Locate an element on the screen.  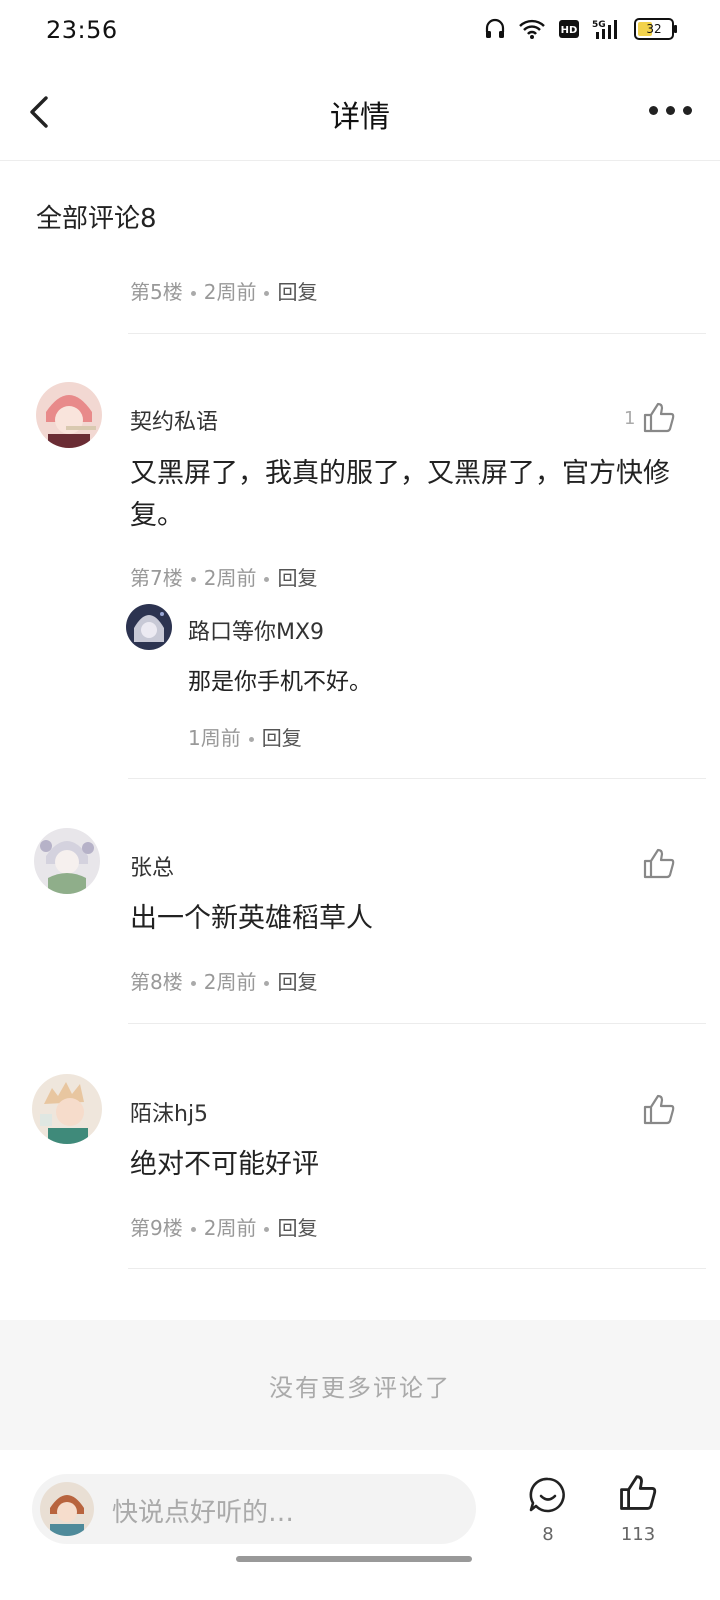
more-options-icon is located at coordinates (670, 110).